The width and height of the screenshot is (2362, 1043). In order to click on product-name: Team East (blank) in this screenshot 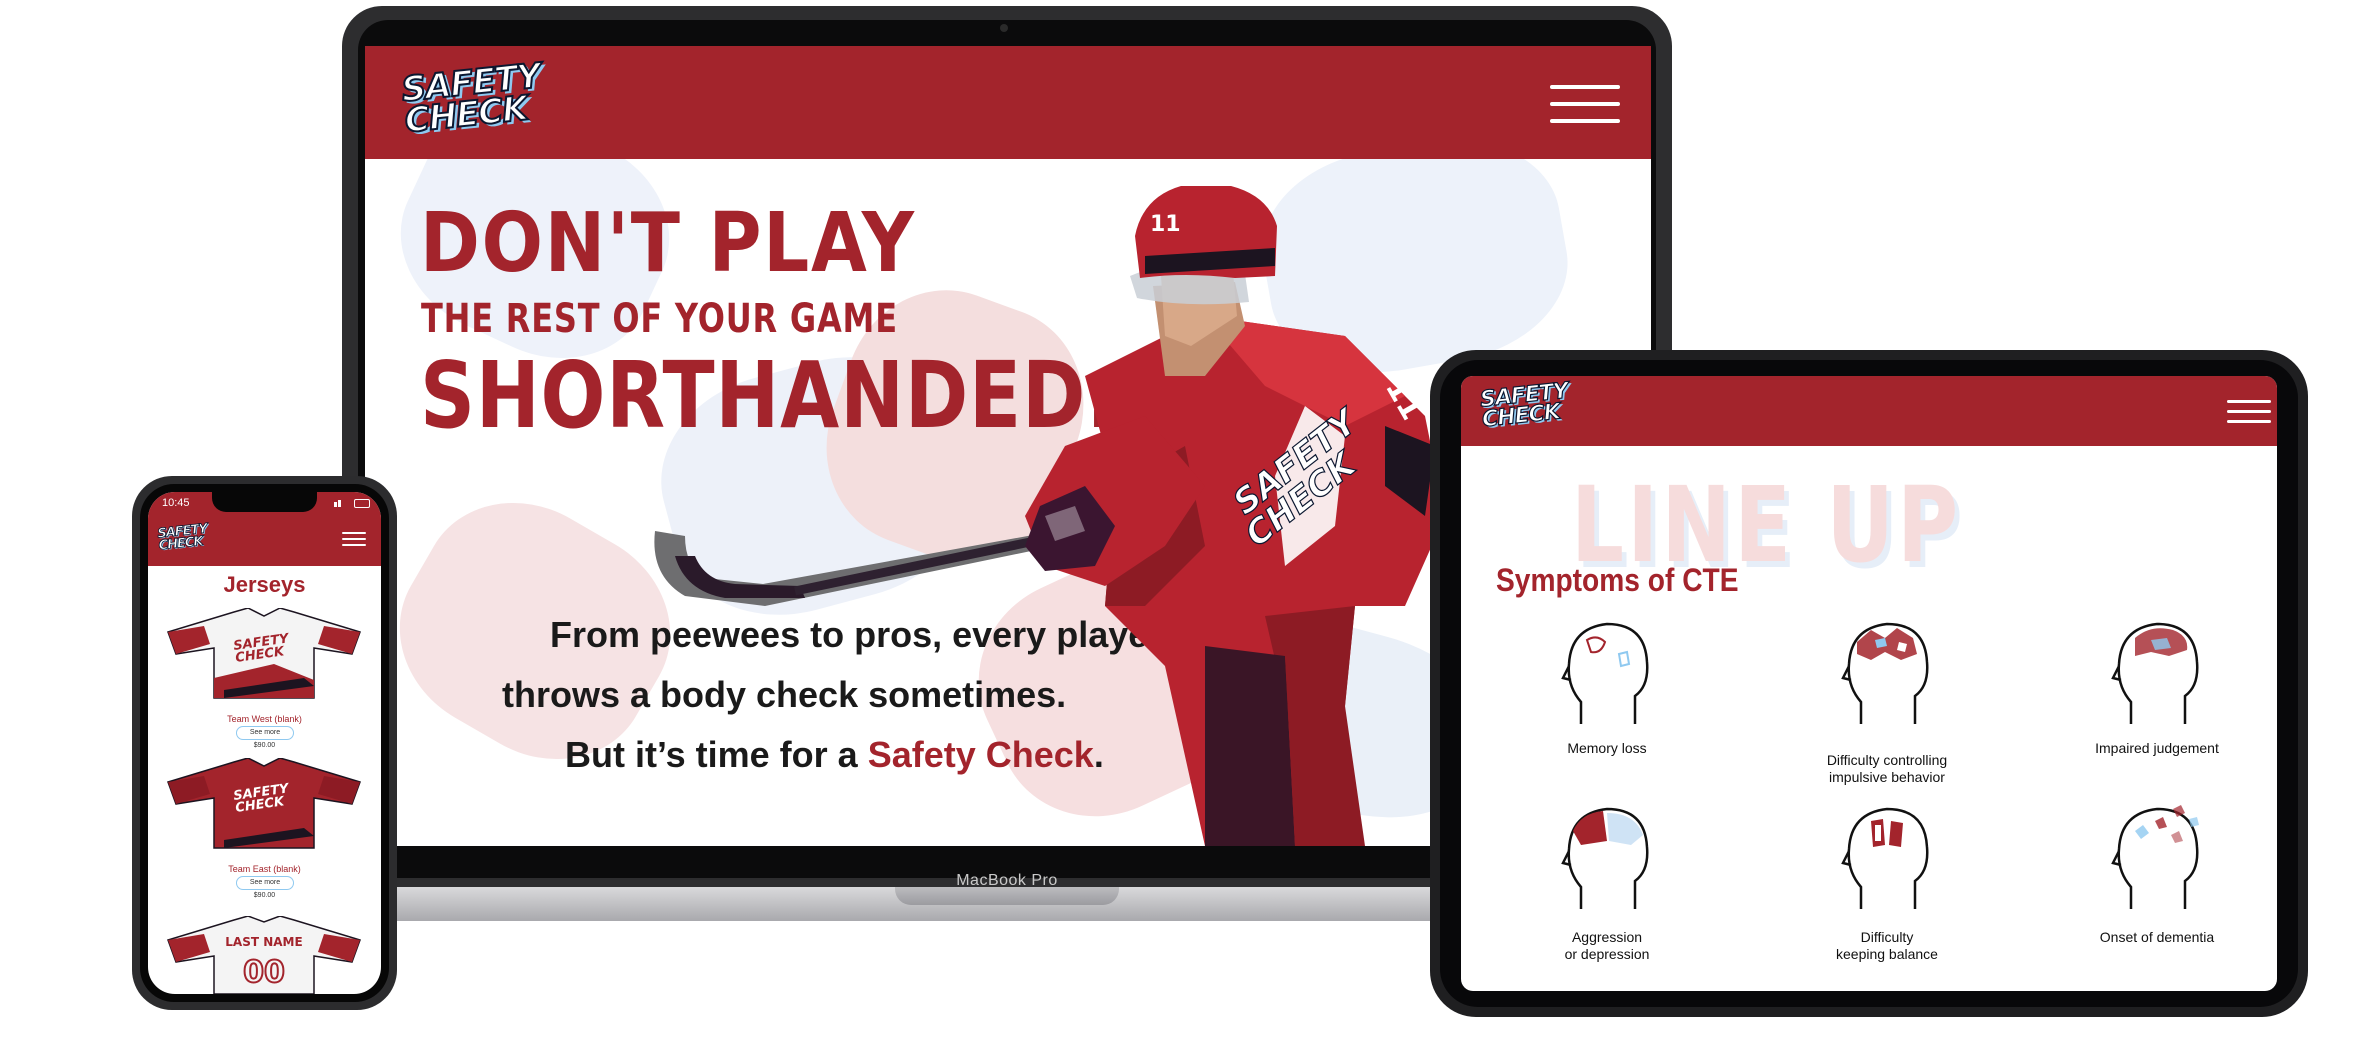, I will do `click(264, 869)`.